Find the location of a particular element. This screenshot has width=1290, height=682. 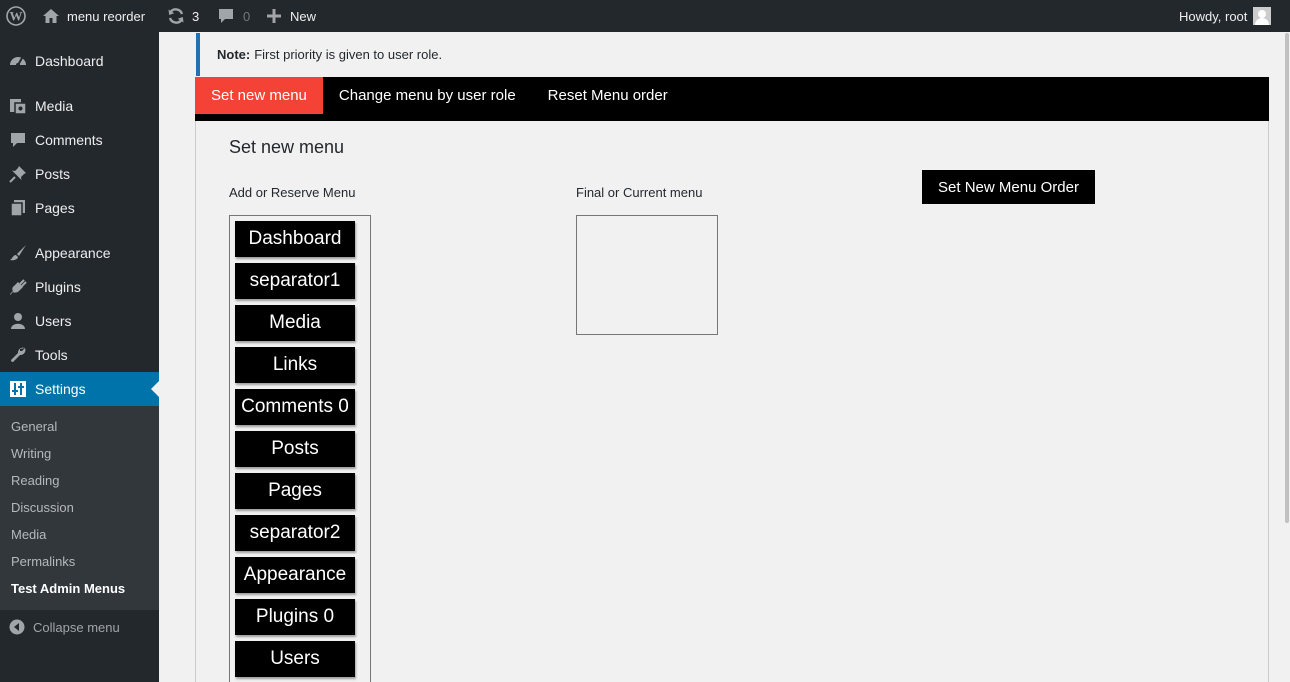

collapse-menu-button: Collapse menu is located at coordinates (60, 627).